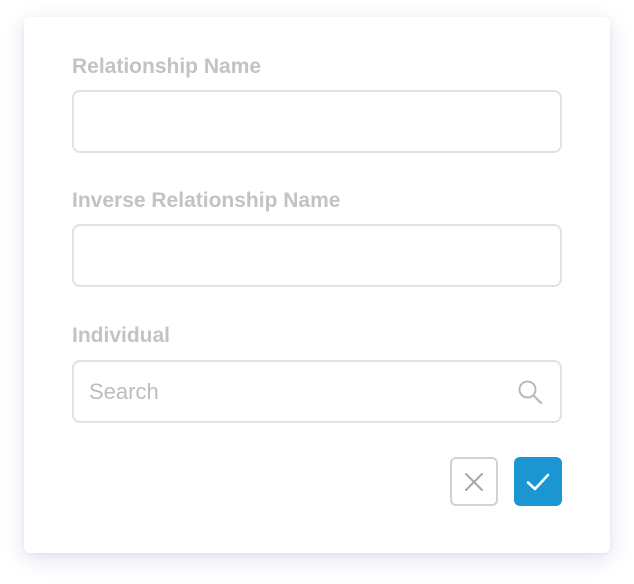 The image size is (634, 584). What do you see at coordinates (317, 255) in the screenshot?
I see `inverse-relationship-name-input` at bounding box center [317, 255].